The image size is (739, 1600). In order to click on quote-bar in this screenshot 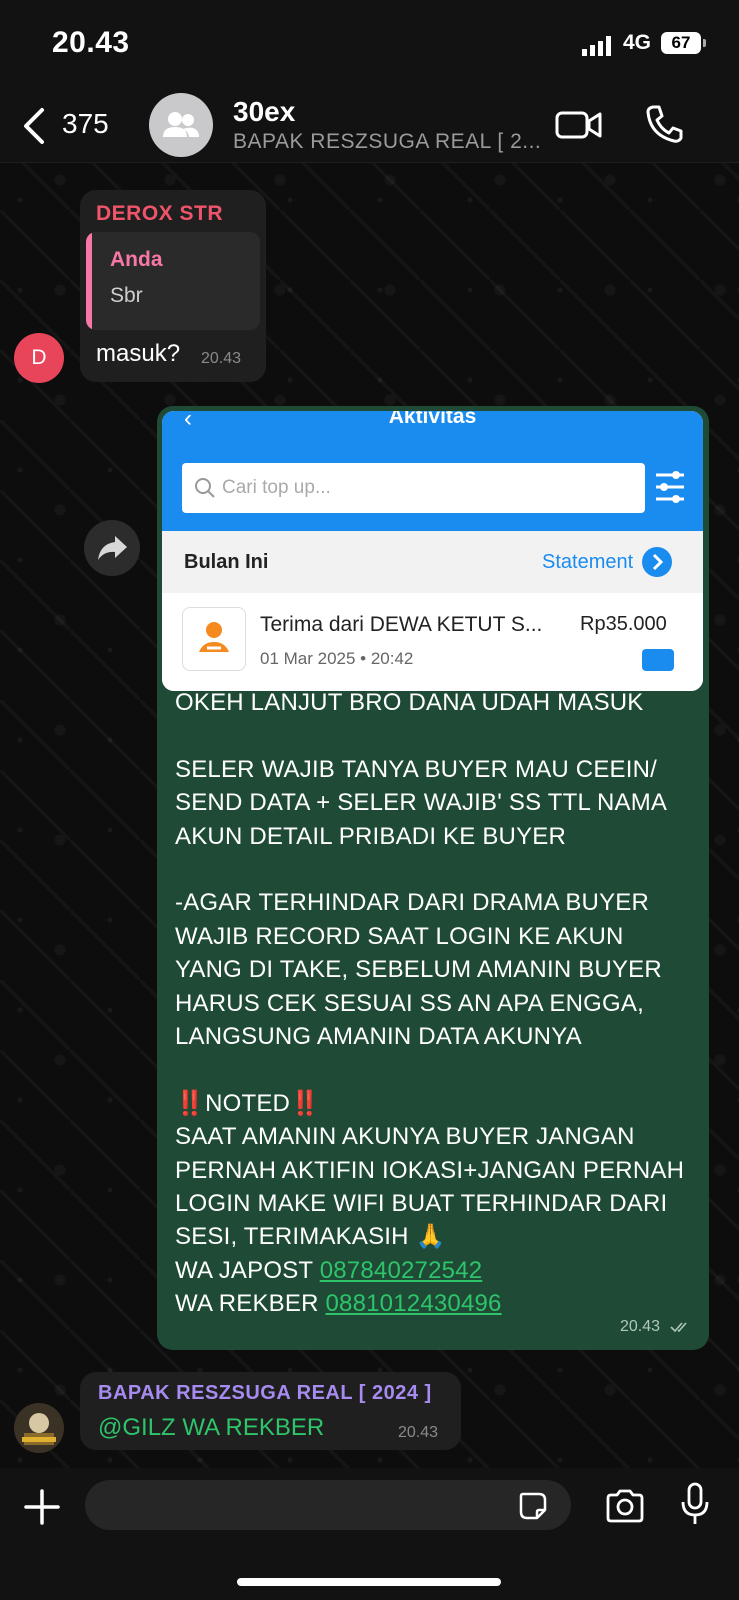, I will do `click(89, 281)`.